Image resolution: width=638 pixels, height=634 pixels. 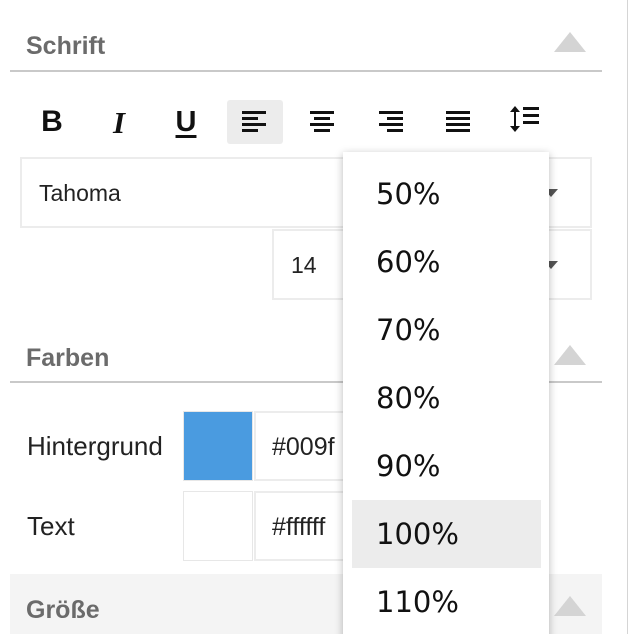 I want to click on align-center-icon, so click(x=322, y=121).